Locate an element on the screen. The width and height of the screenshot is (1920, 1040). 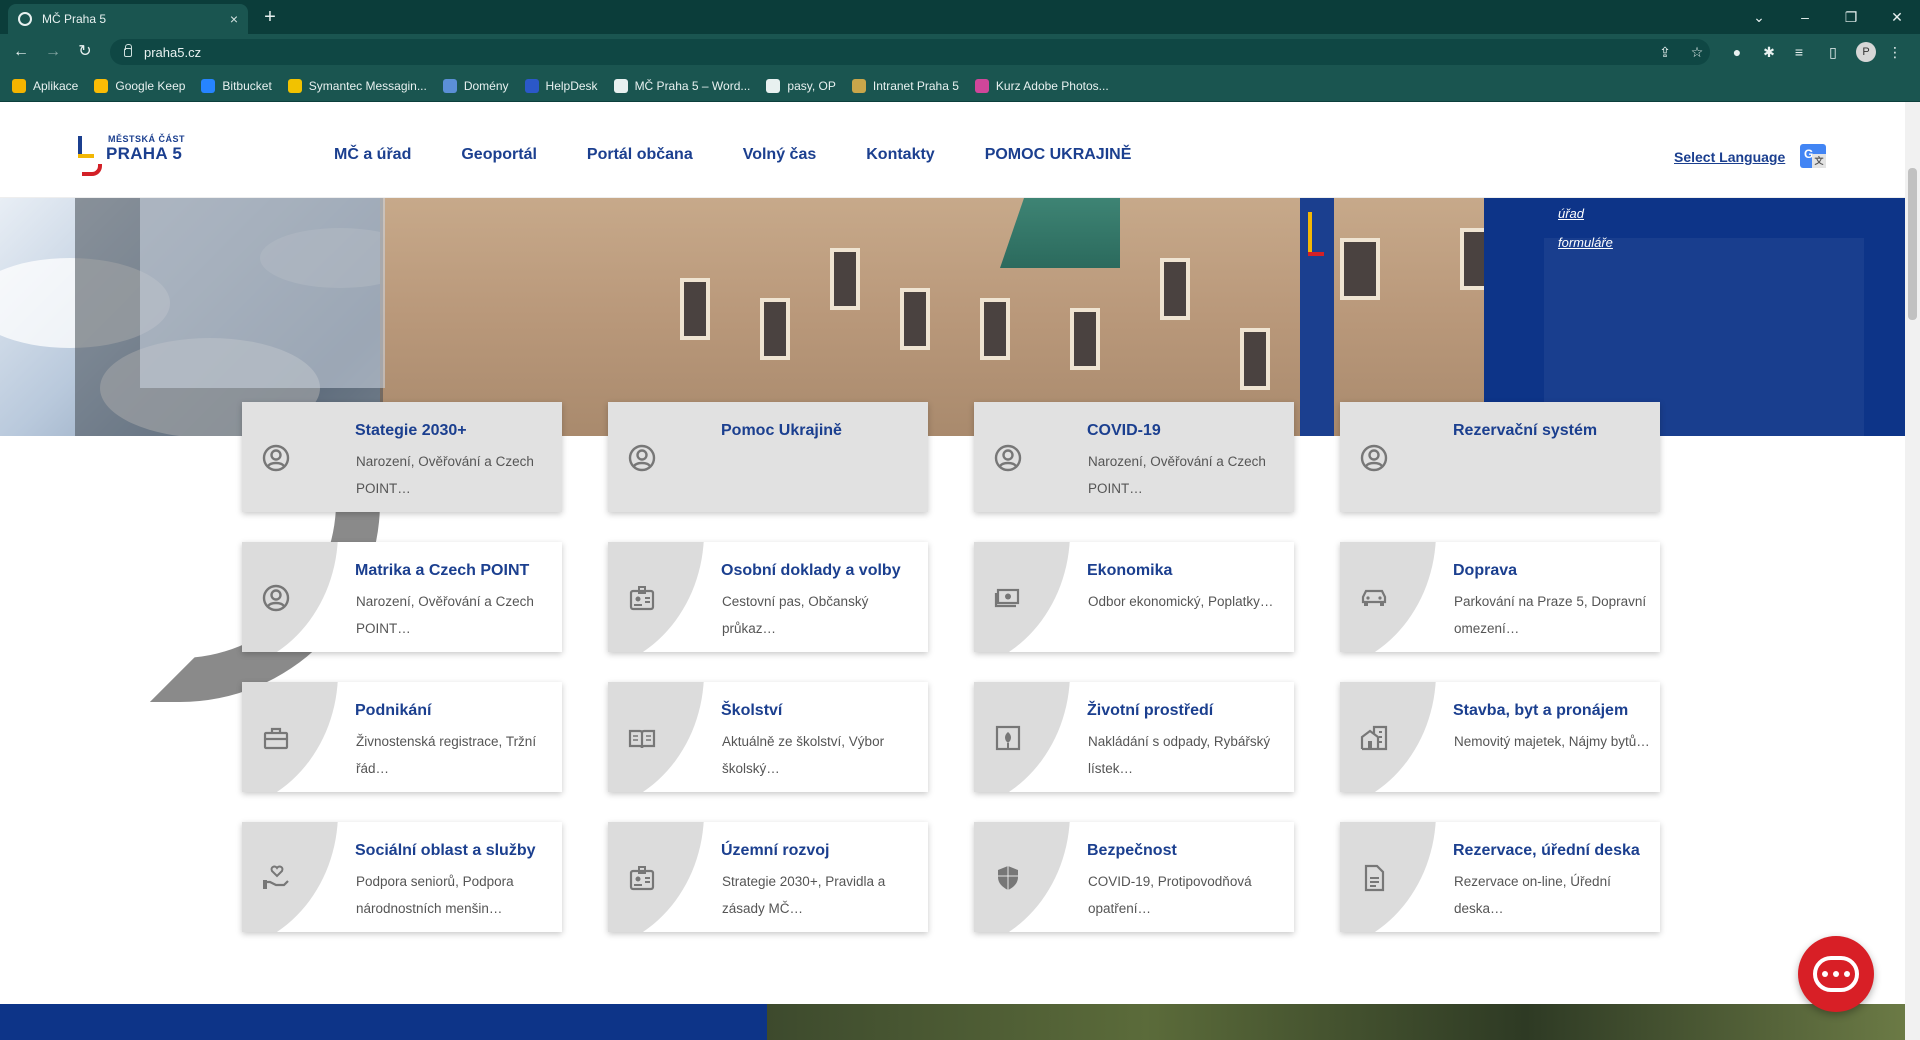
select-language-link: Select Language is located at coordinates (1729, 157).